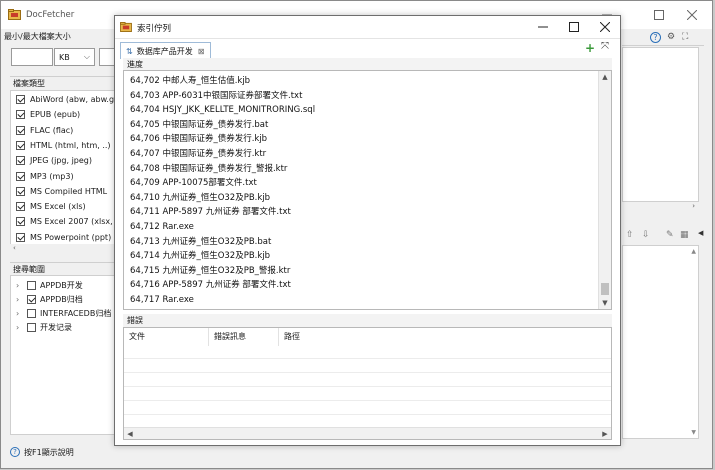 The image size is (715, 470). What do you see at coordinates (110, 452) in the screenshot?
I see `status-bar: ? 按F1顯示說明` at bounding box center [110, 452].